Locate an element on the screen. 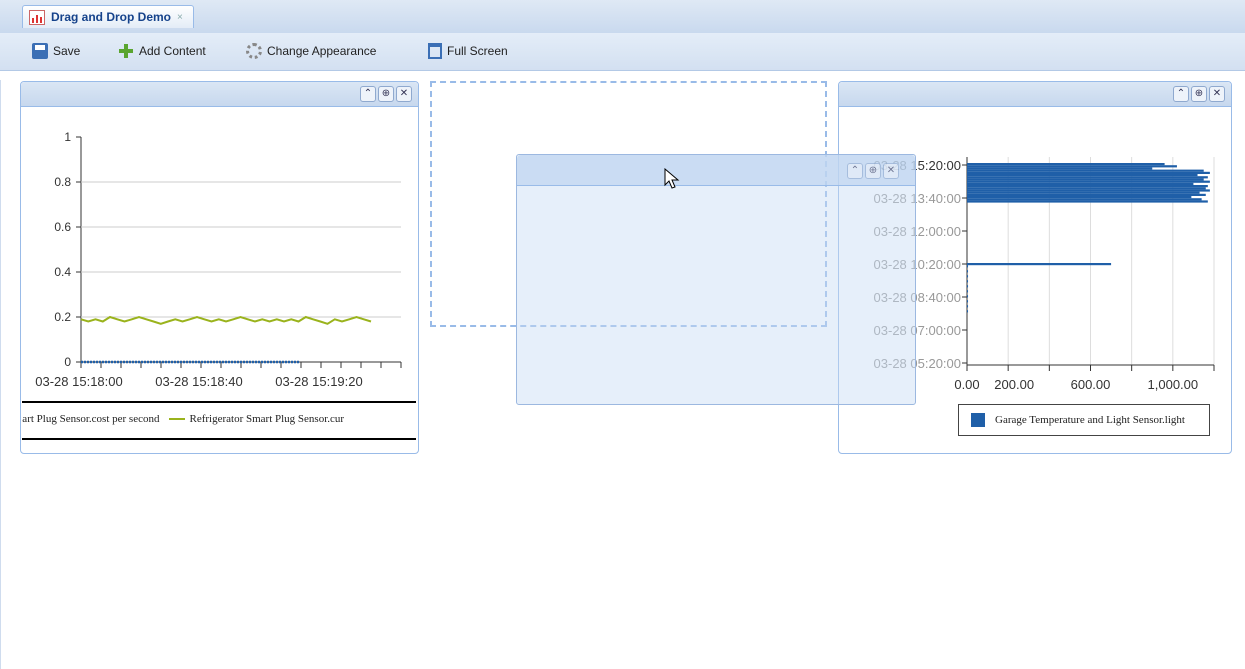 This screenshot has width=1245, height=669. tab-close-icon: × is located at coordinates (180, 17).